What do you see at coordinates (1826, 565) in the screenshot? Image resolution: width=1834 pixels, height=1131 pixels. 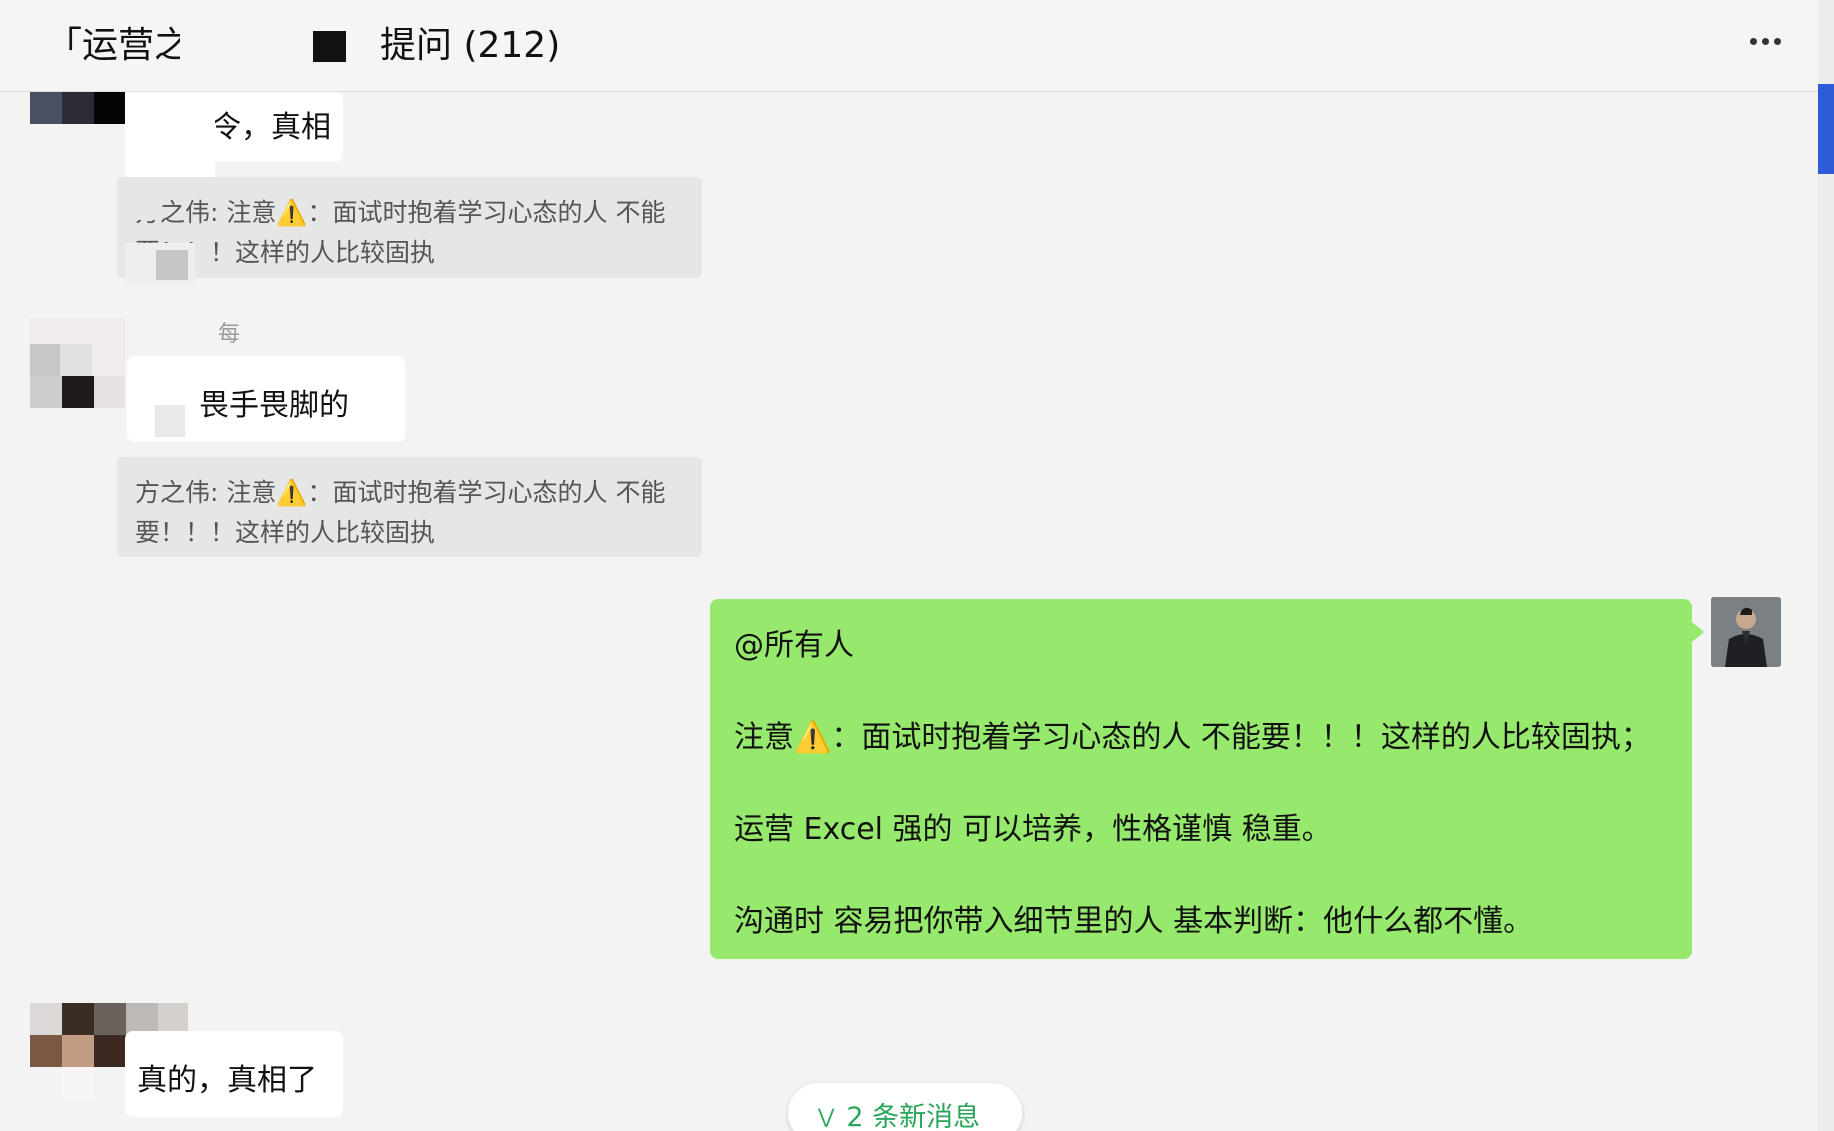 I see `scrollbar` at bounding box center [1826, 565].